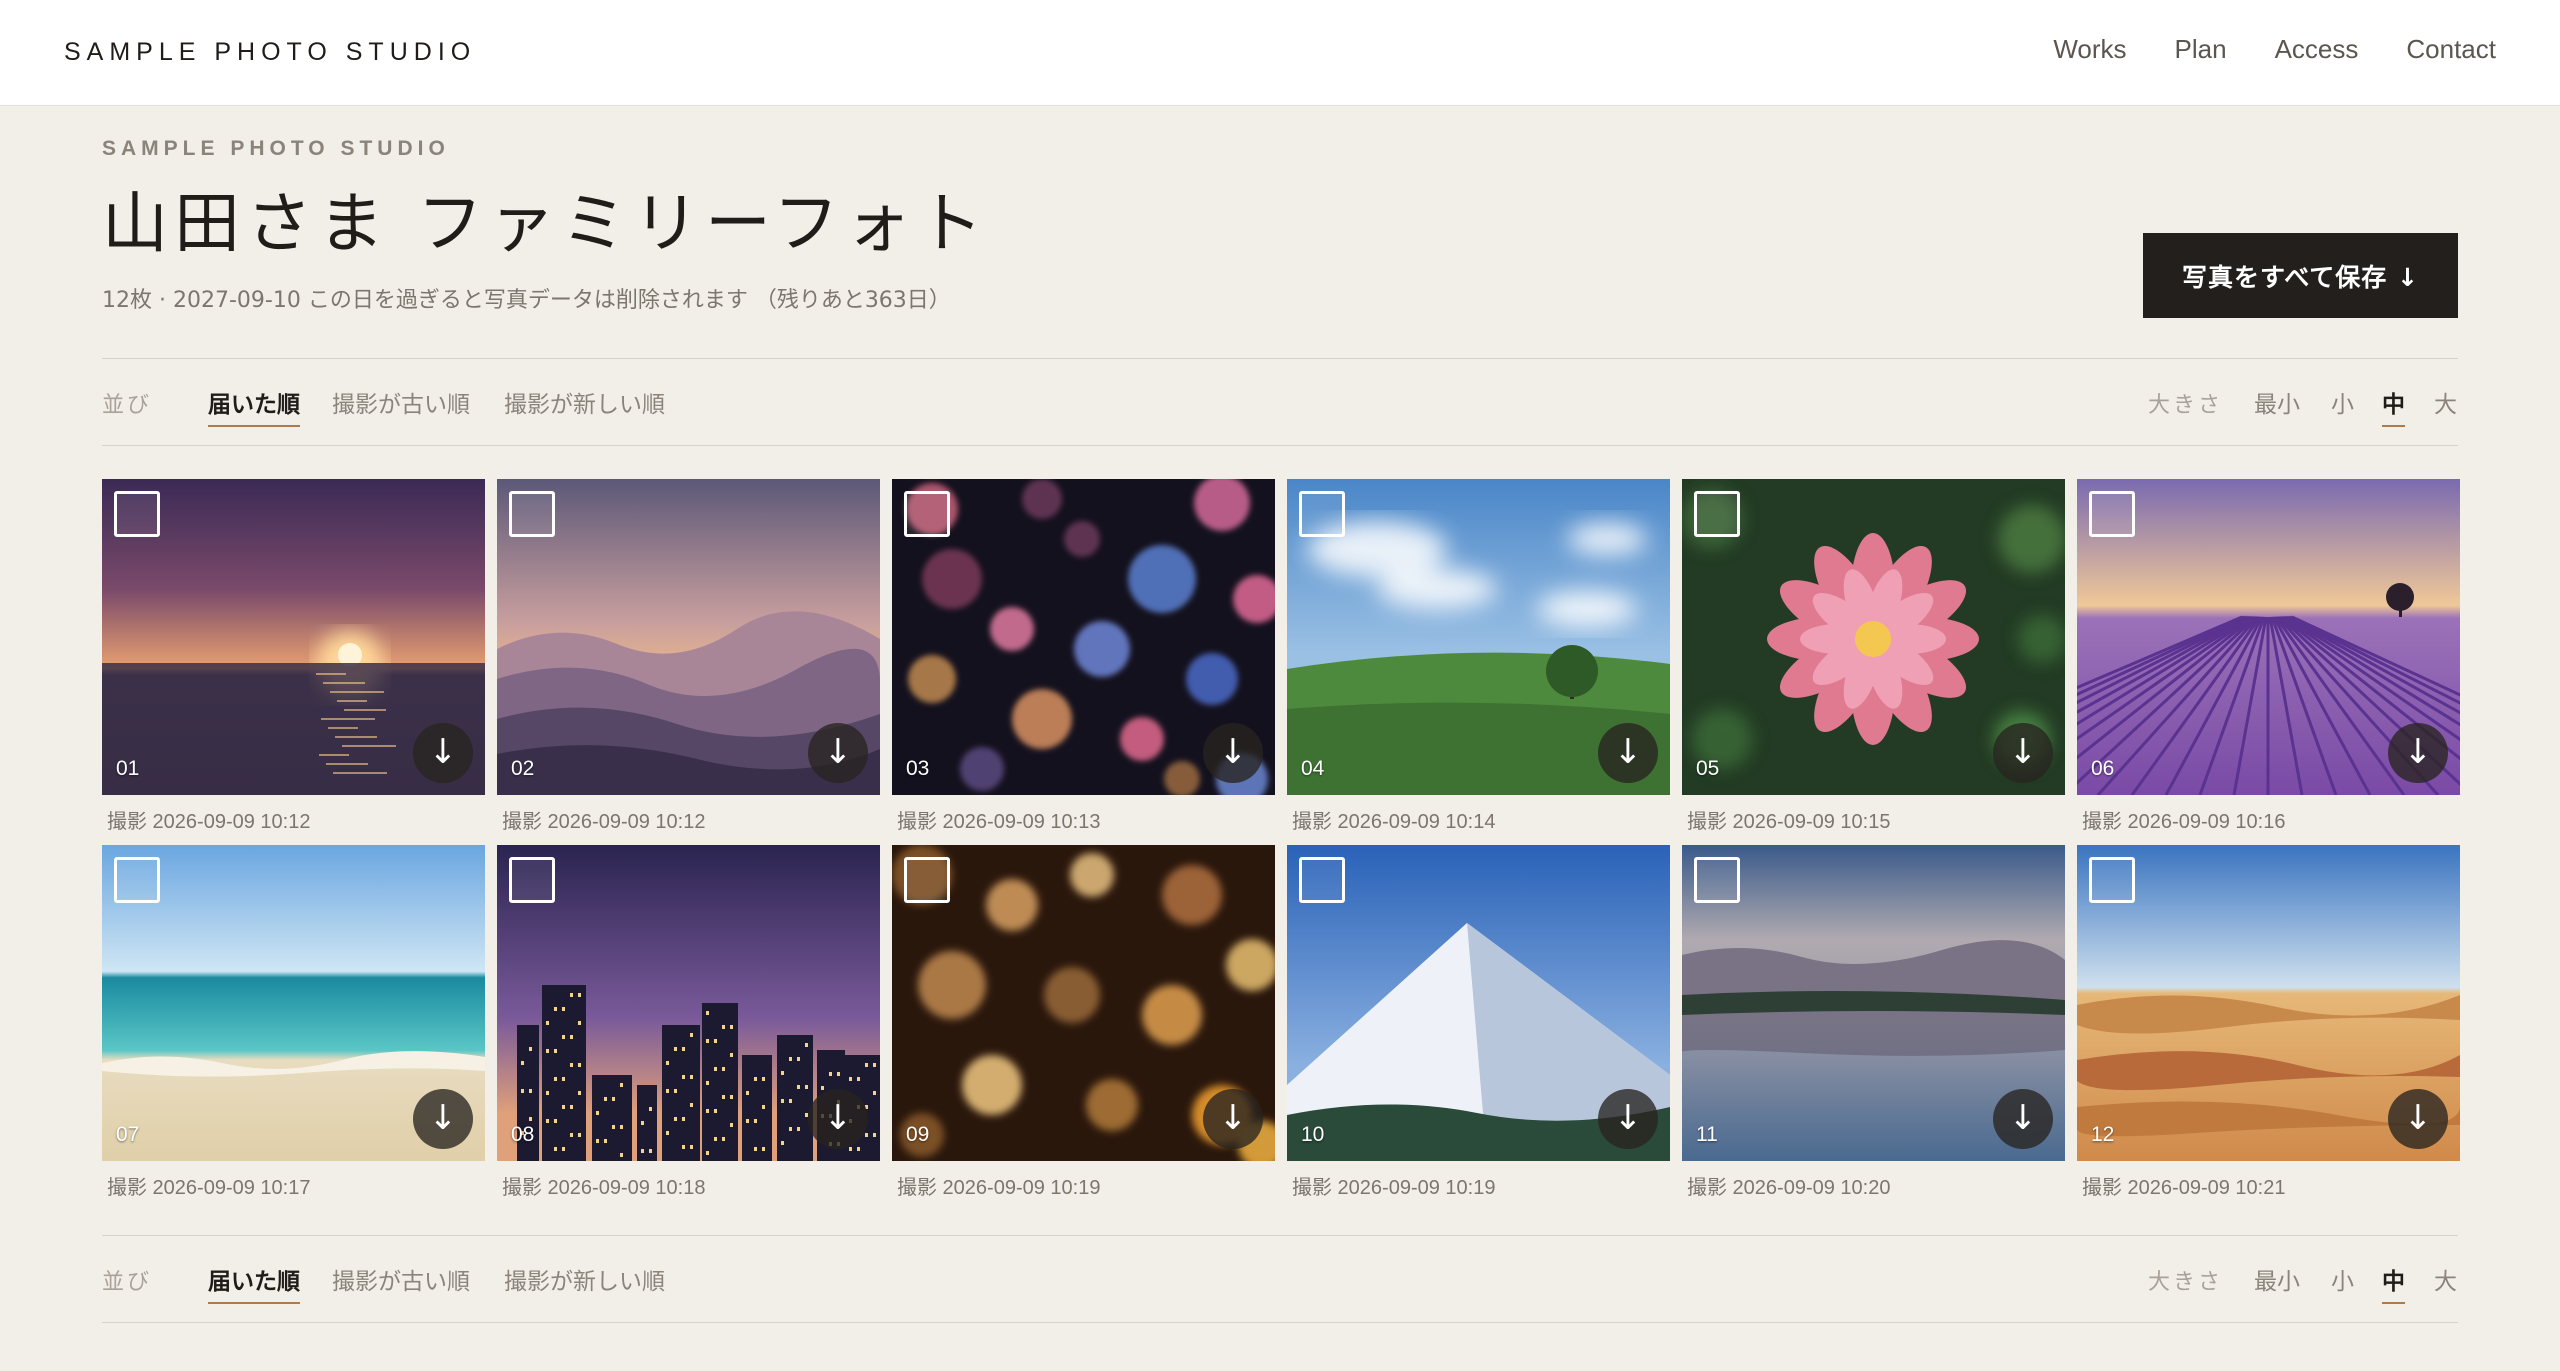  What do you see at coordinates (2268, 637) in the screenshot?
I see `photo-thumbnail: 06 ↓` at bounding box center [2268, 637].